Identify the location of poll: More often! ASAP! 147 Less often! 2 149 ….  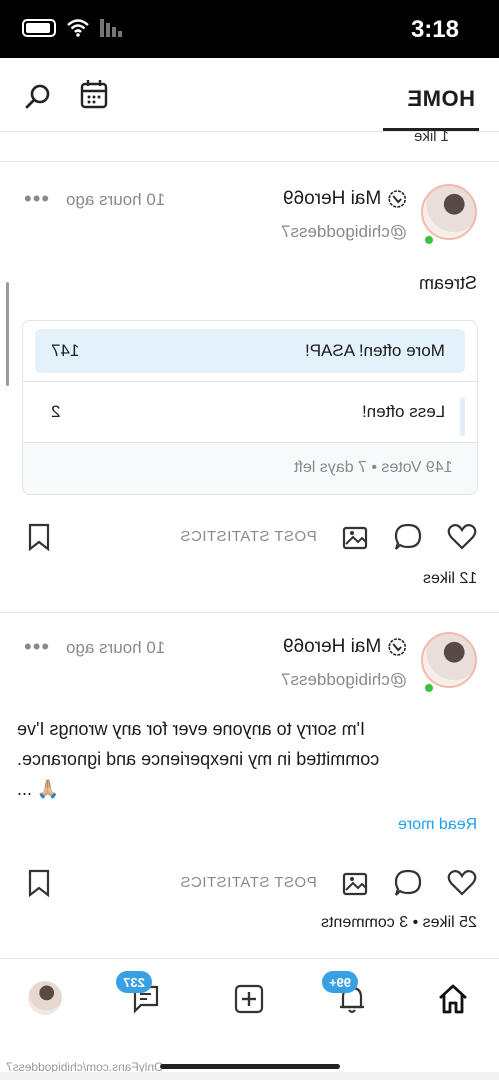
(250, 407).